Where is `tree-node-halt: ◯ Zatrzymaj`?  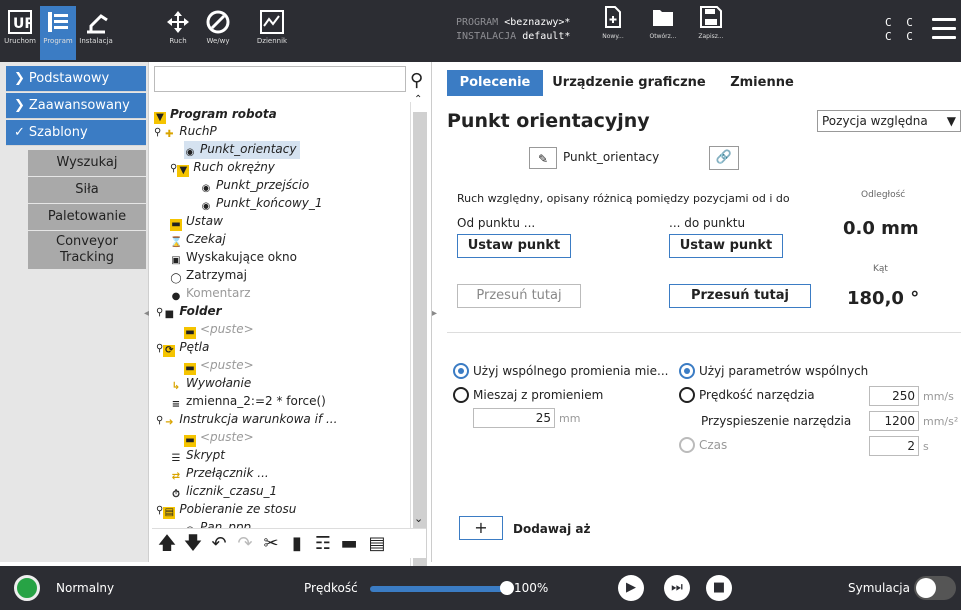
tree-node-halt: ◯ Zatrzymaj is located at coordinates (208, 276).